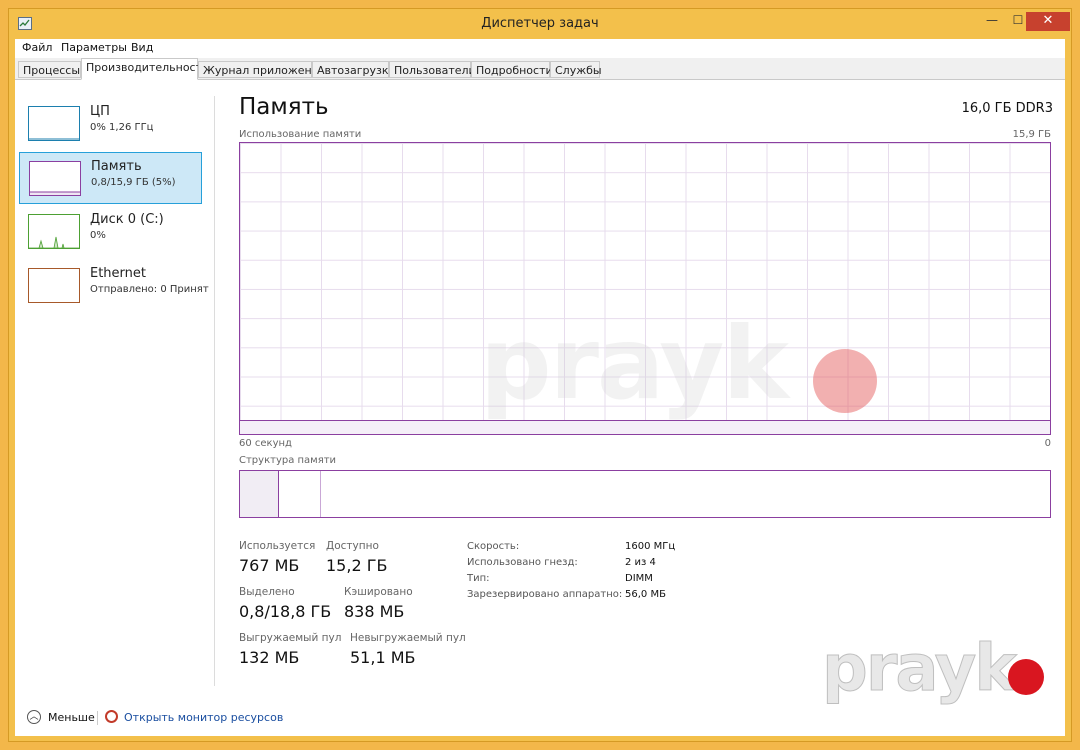 This screenshot has width=1080, height=750. I want to click on stat-nonpaged-pool: Невыгружаемый пул 51,1 МБ, so click(408, 649).